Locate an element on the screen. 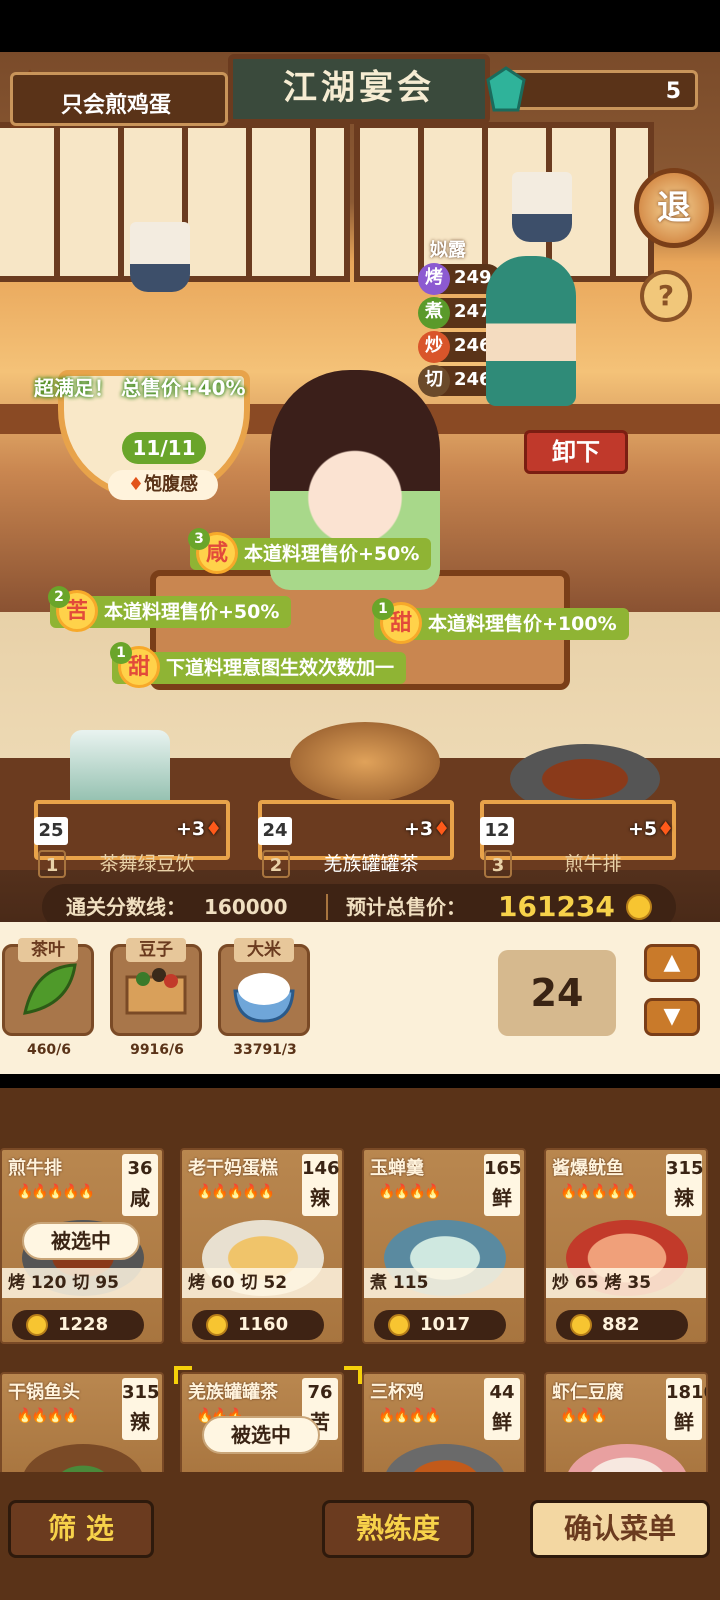 This screenshot has width=720, height=1600. recipe-name: 酱爆鱿鱼 is located at coordinates (588, 1168).